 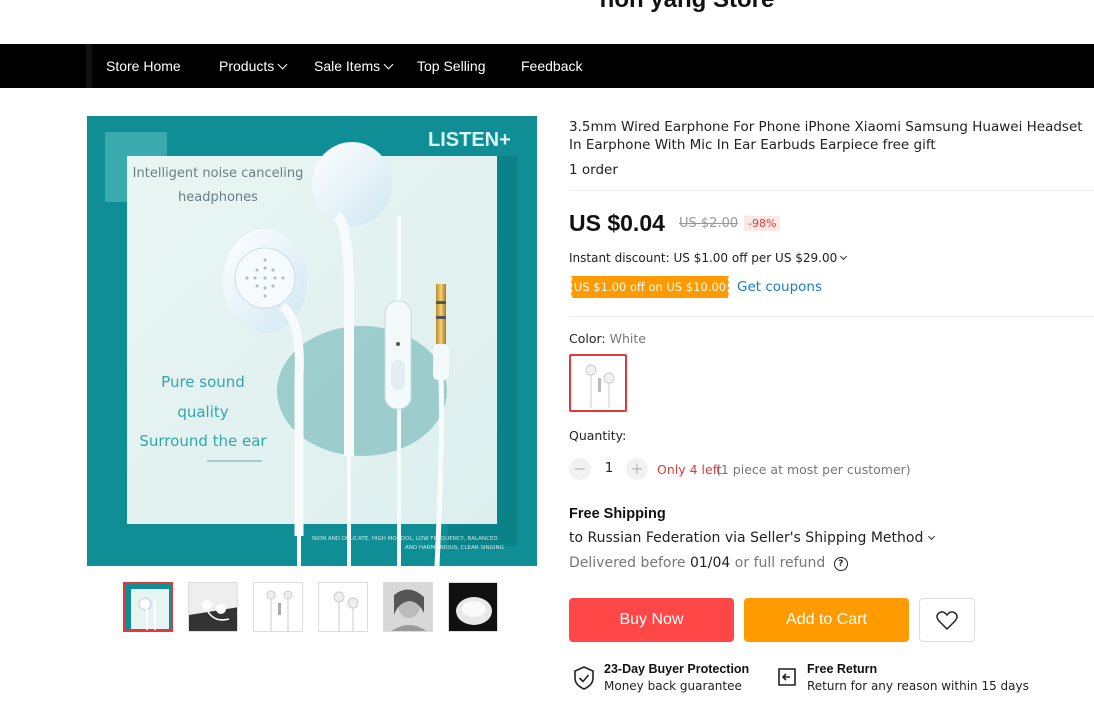 What do you see at coordinates (202, 412) in the screenshot?
I see `image-feature-2: quality` at bounding box center [202, 412].